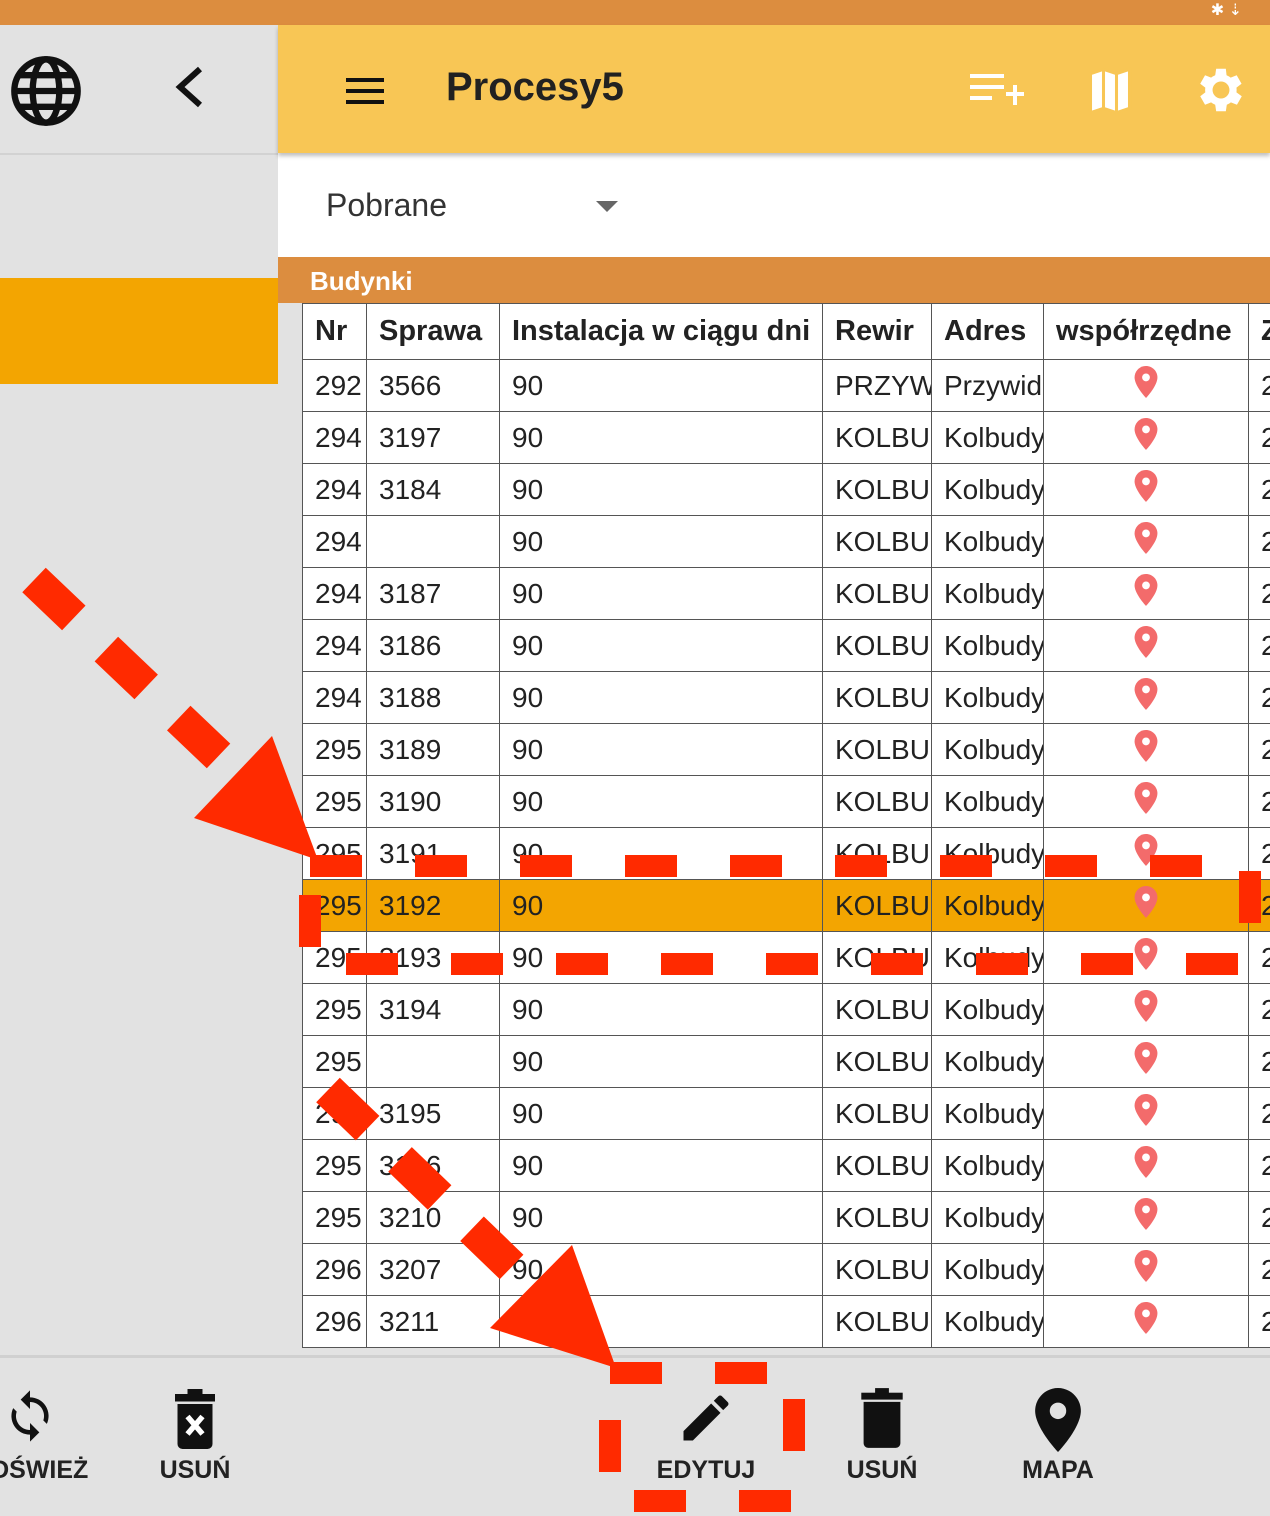 This screenshot has width=1270, height=1516. I want to click on delete-button: USUŃ, so click(882, 1437).